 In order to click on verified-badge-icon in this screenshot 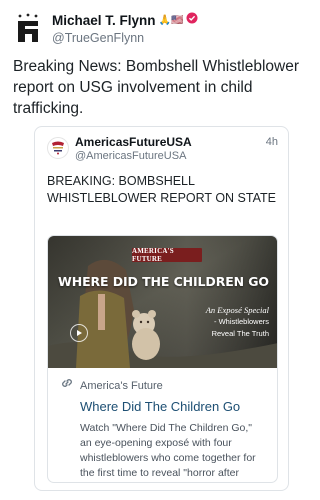, I will do `click(192, 20)`.